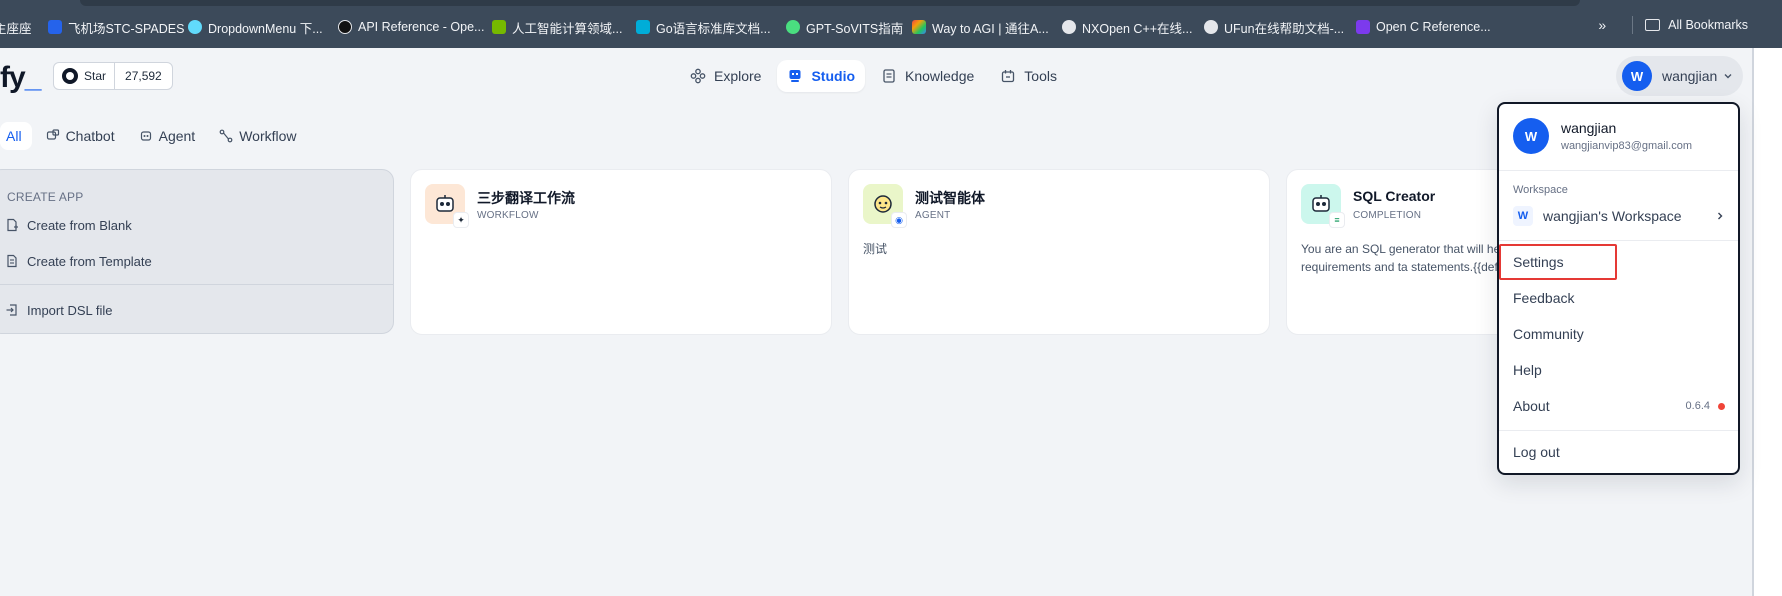 The width and height of the screenshot is (1782, 596). I want to click on bookmark-item: GPT-SoVITS指南, so click(844, 27).